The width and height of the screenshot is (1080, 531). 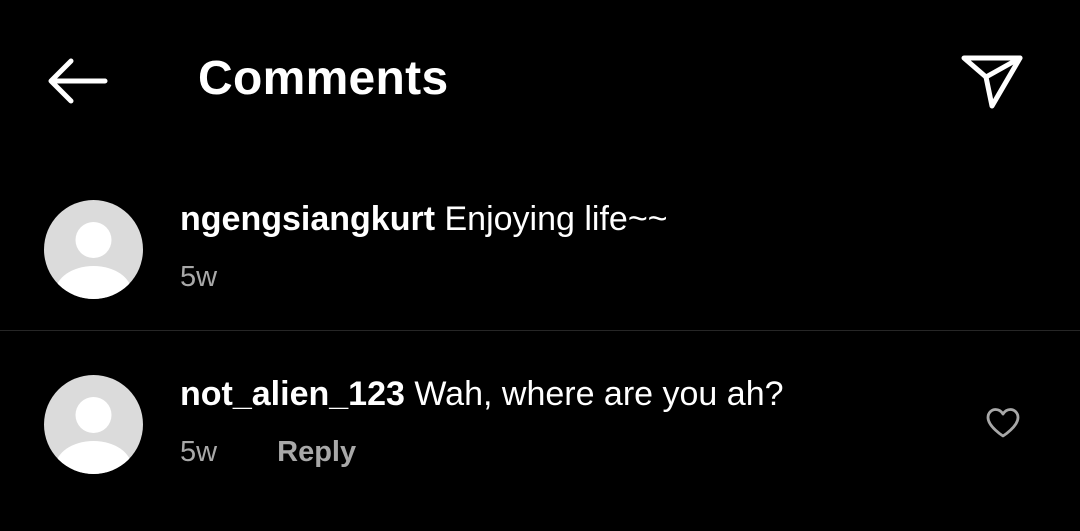 I want to click on heart-outline-icon, so click(x=1003, y=423).